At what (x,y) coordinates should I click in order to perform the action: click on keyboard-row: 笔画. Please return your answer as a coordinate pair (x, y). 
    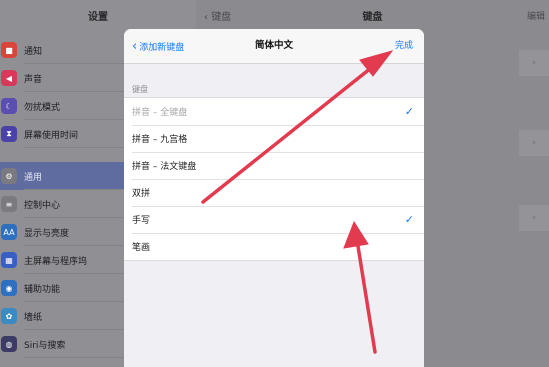
    Looking at the image, I should click on (274, 246).